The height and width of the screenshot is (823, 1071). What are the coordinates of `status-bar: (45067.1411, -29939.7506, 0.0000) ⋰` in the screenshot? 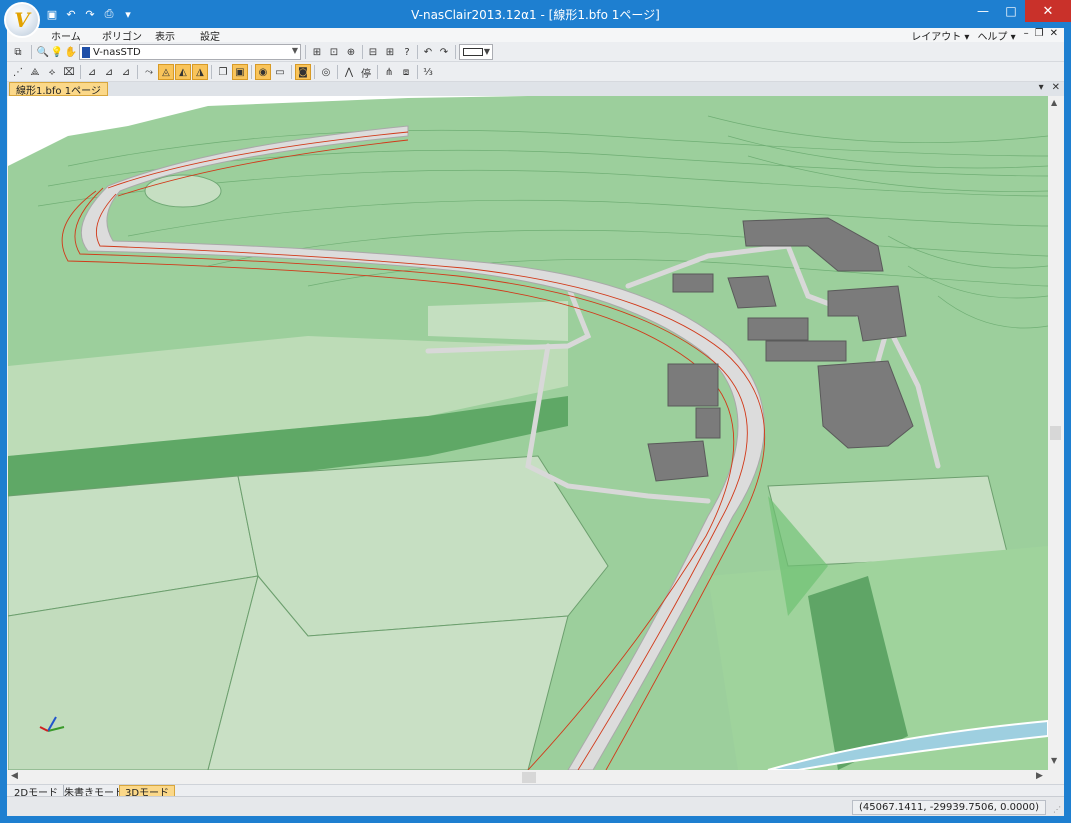 It's located at (535, 806).